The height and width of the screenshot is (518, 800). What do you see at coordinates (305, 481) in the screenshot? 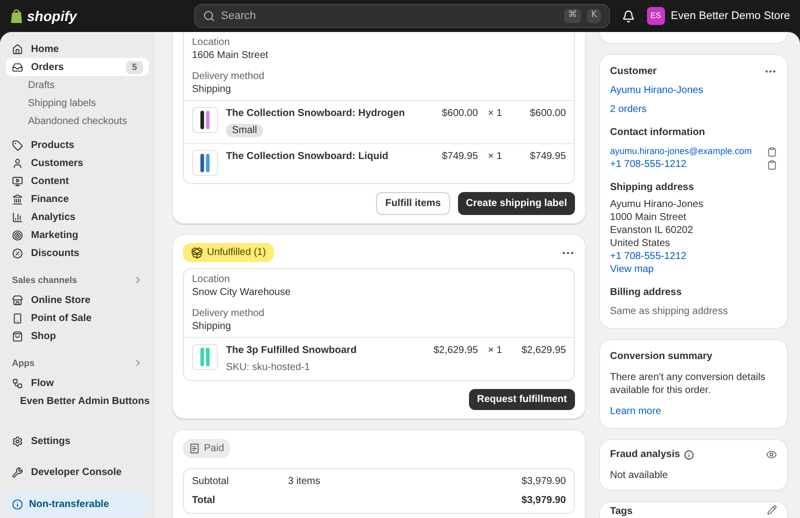
I see `summary-detail: 3 items` at bounding box center [305, 481].